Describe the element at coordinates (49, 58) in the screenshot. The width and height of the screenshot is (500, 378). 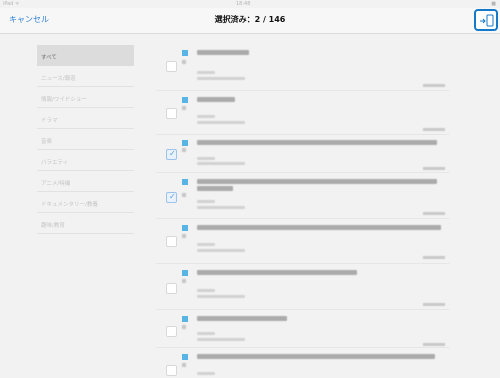
I see `sidebar-item-label: すべて` at that location.